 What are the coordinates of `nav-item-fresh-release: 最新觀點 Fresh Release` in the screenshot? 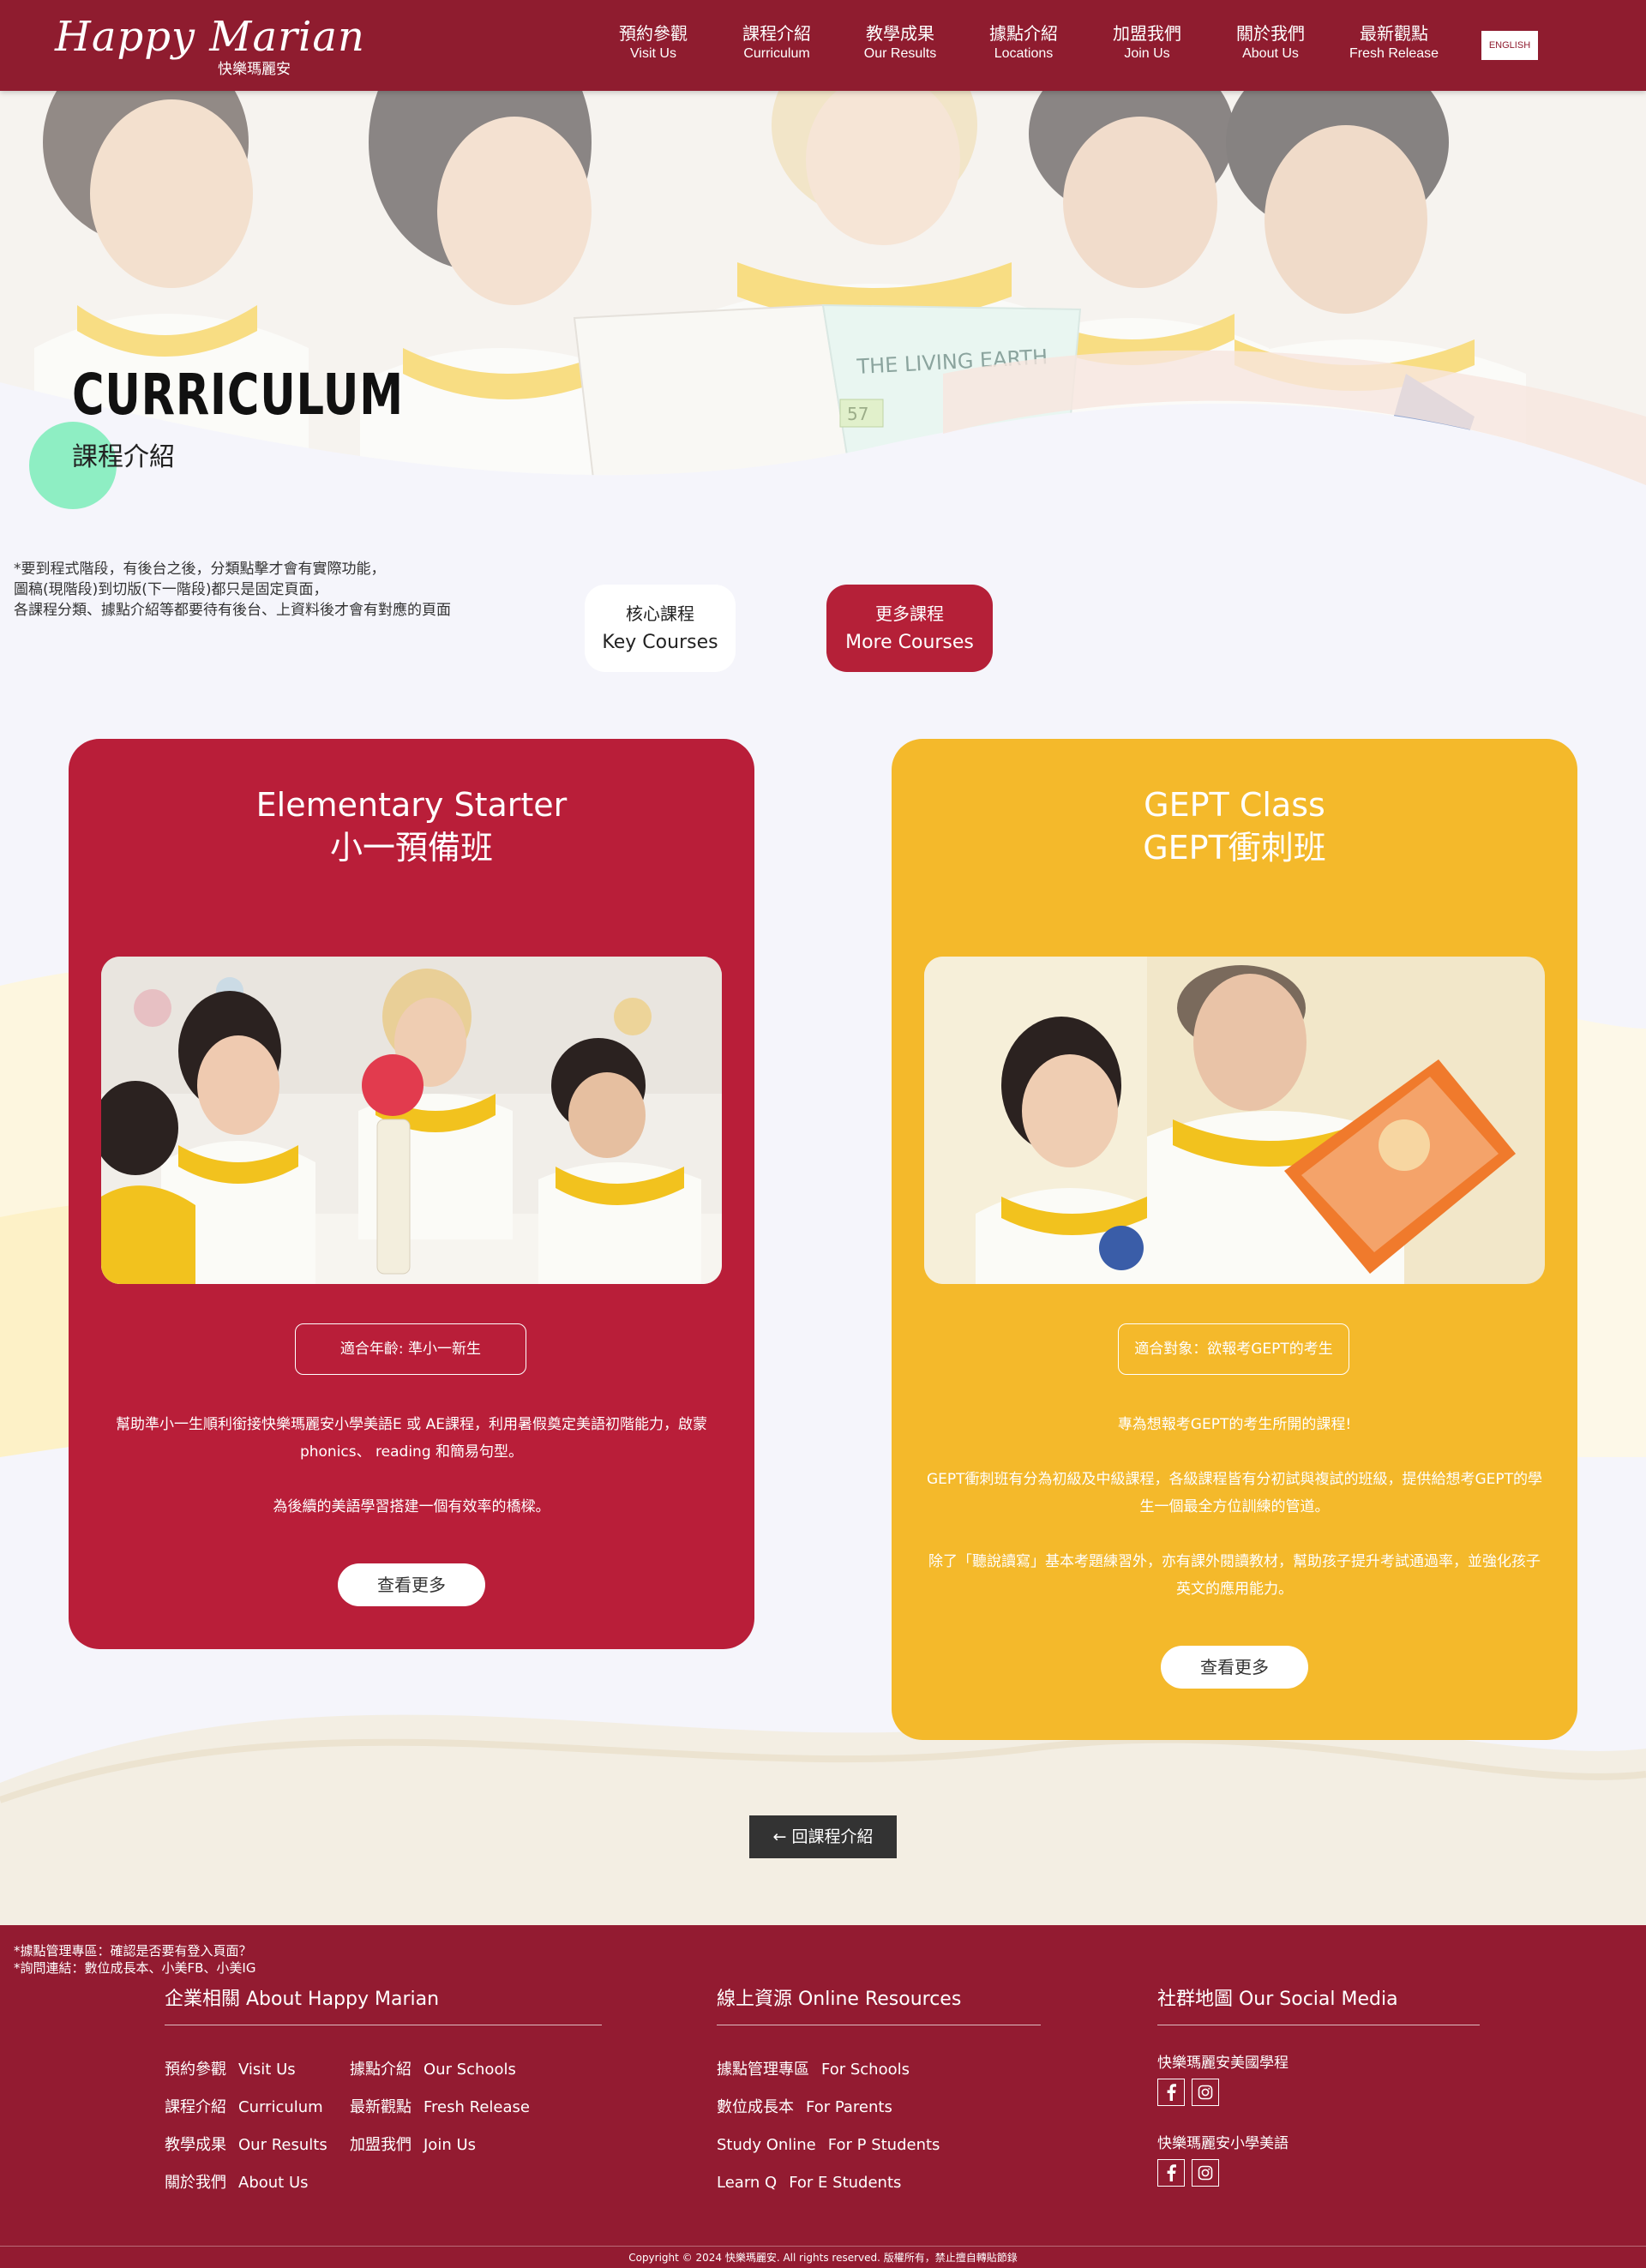 It's located at (1394, 42).